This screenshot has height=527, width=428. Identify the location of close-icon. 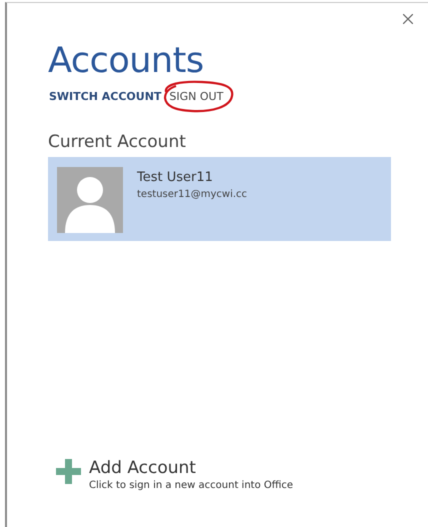
(408, 19).